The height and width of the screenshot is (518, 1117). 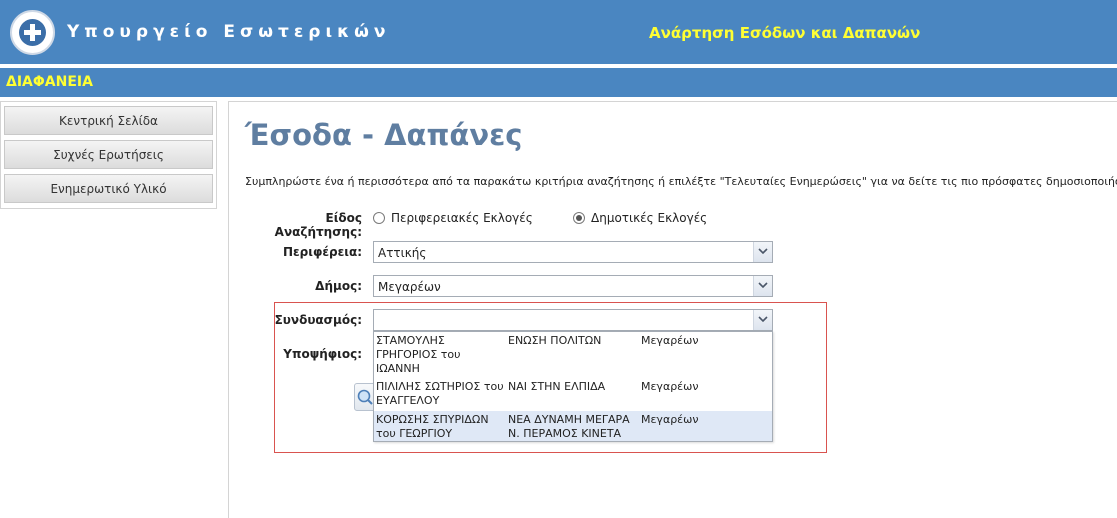 I want to click on seal-icon, so click(x=32, y=32).